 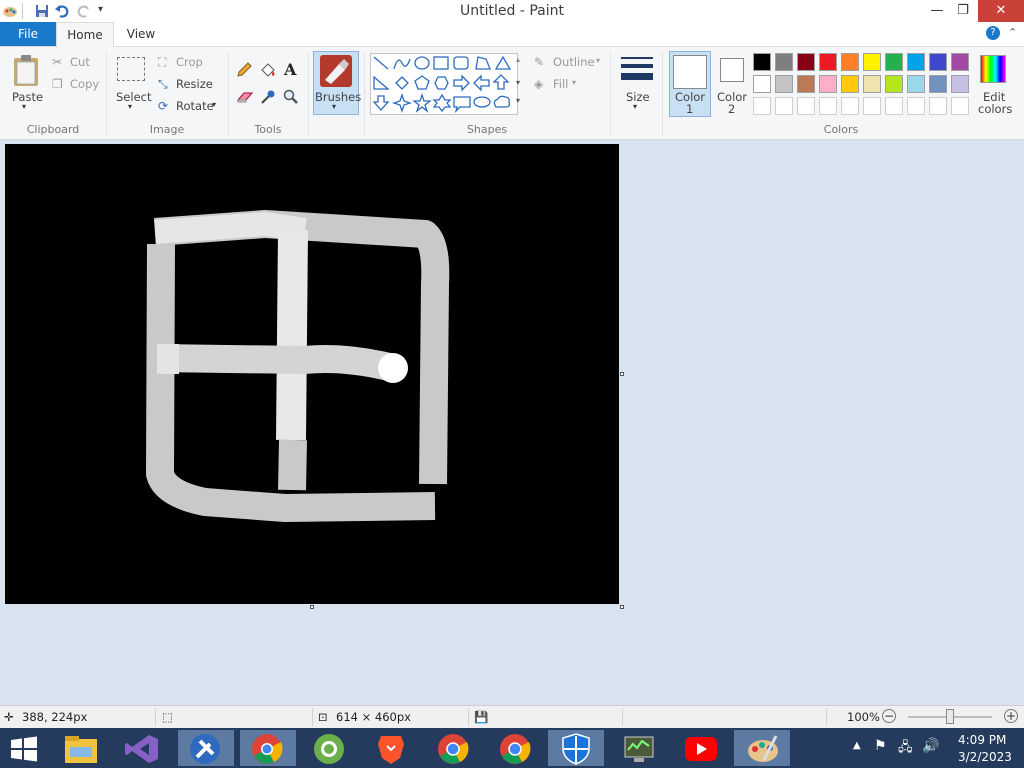 What do you see at coordinates (857, 745) in the screenshot?
I see `show-hidden-icons-icon: ▲` at bounding box center [857, 745].